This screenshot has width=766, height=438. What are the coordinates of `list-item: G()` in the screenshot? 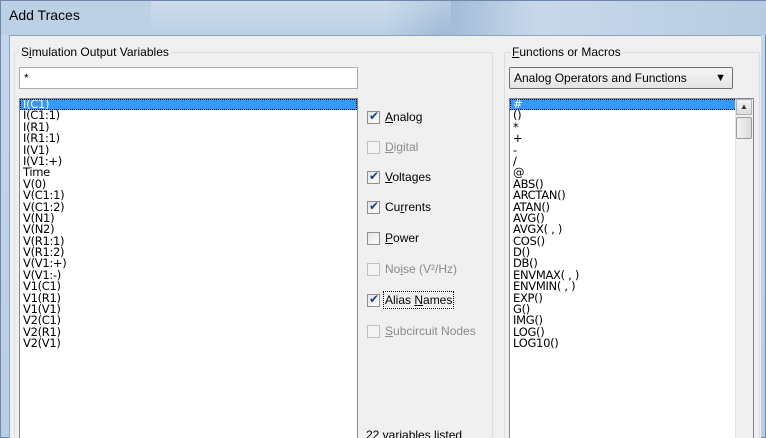 It's located at (631, 309).